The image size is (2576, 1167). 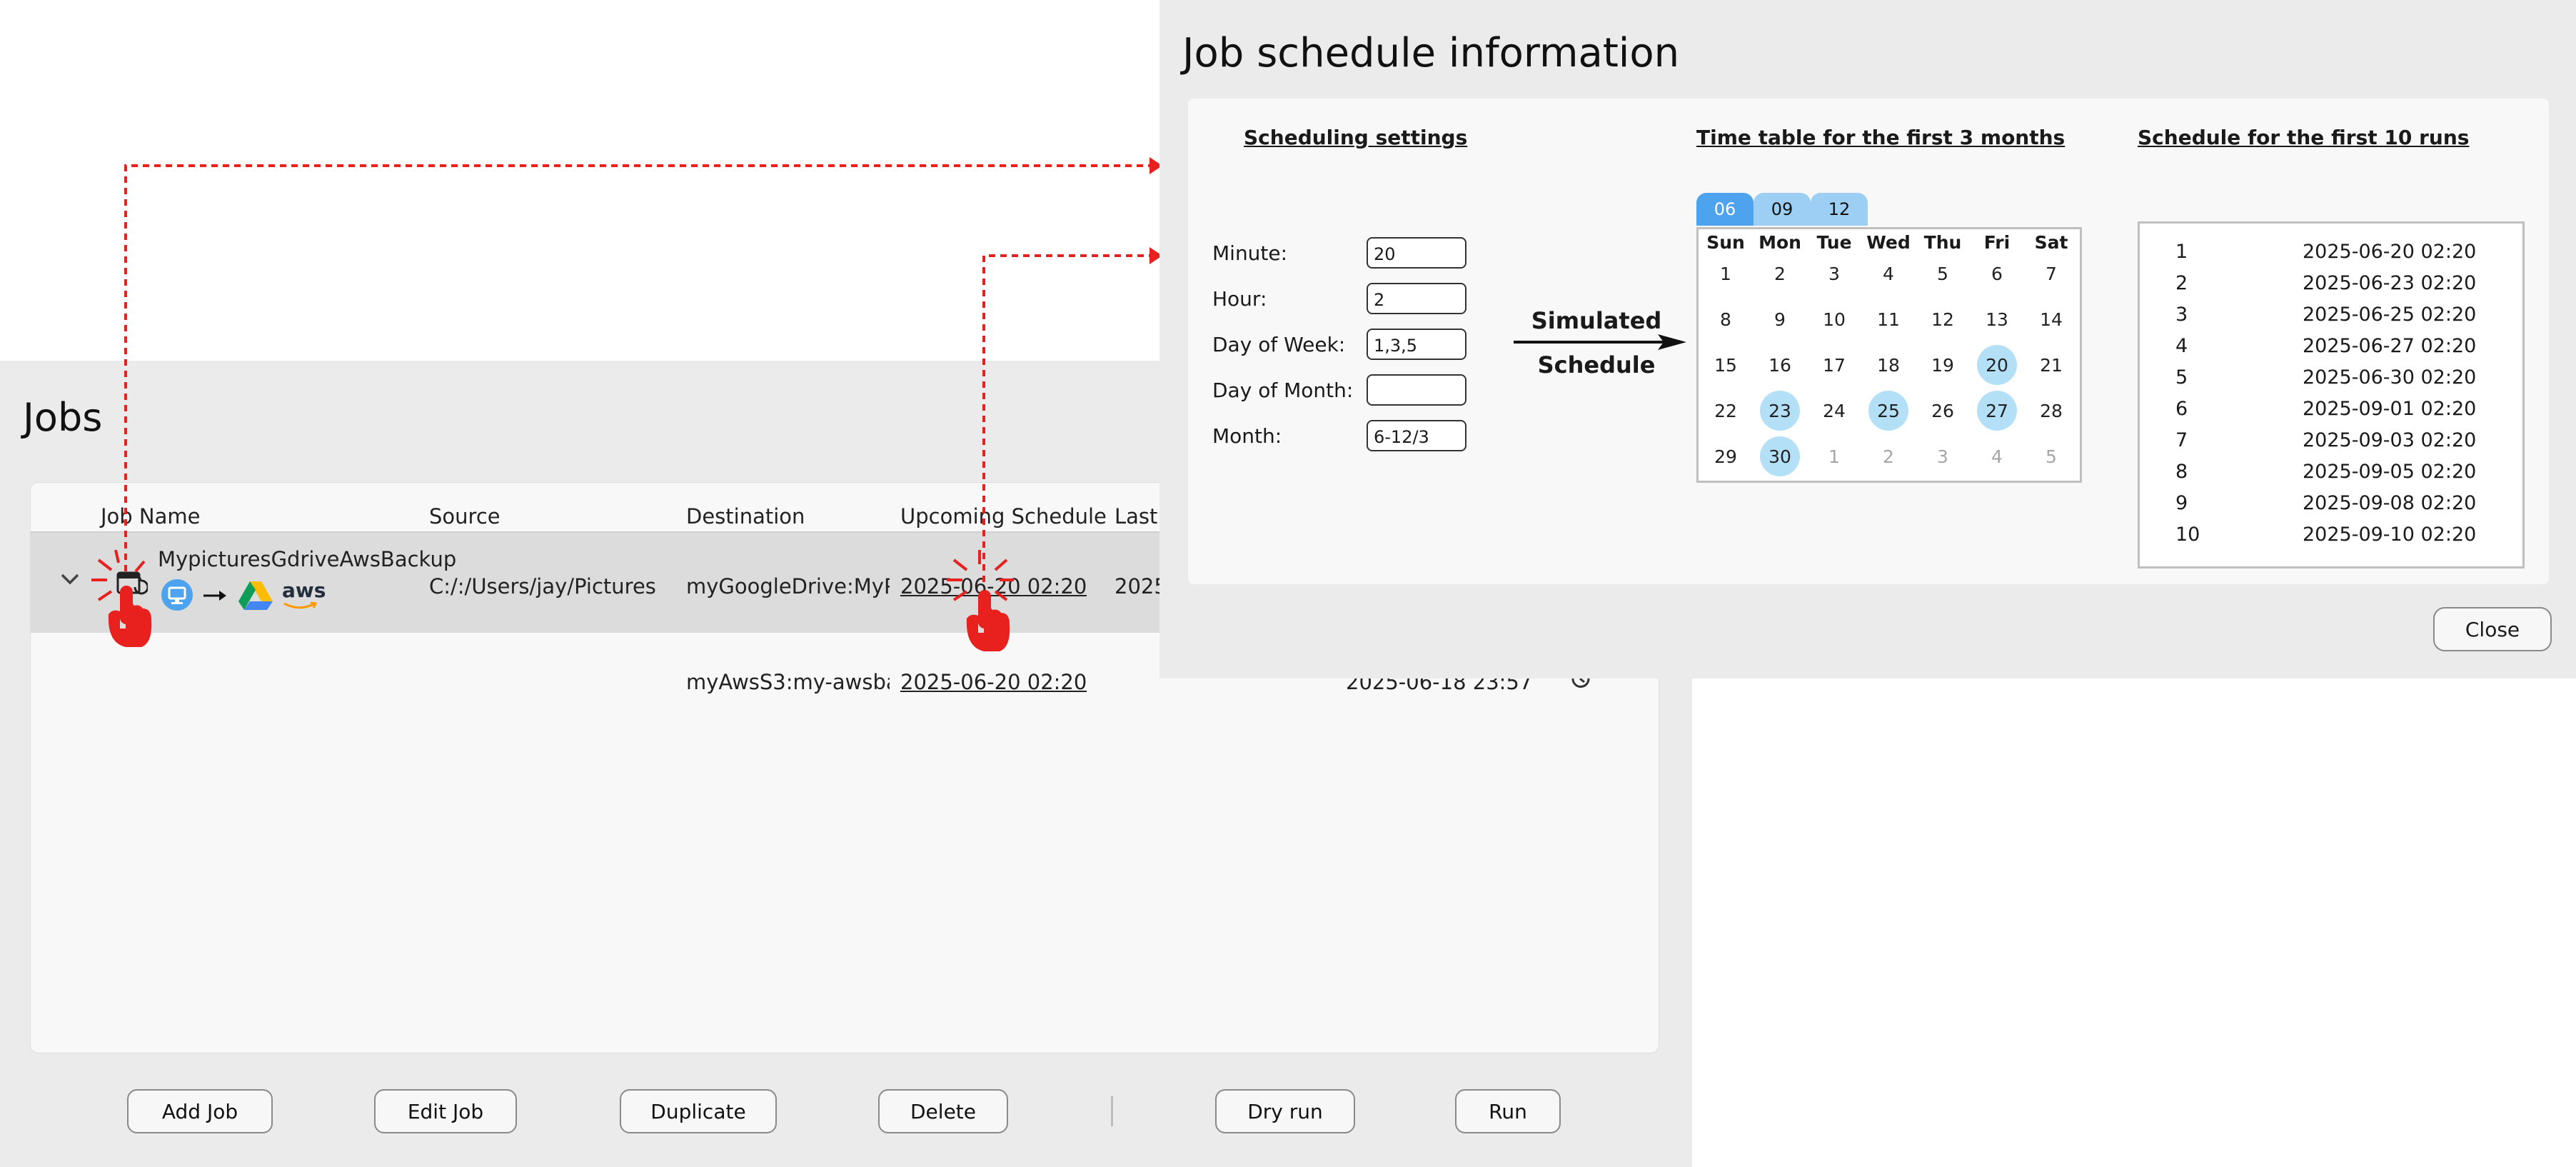 What do you see at coordinates (1997, 273) in the screenshot?
I see `calendar-day: 6` at bounding box center [1997, 273].